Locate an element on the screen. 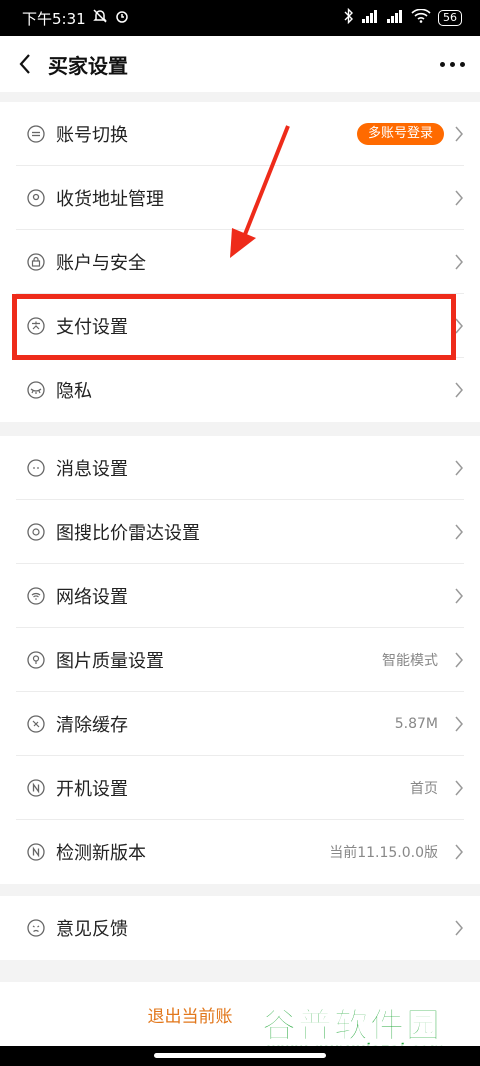  multi-account-badge: 多账号登录 is located at coordinates (400, 134).